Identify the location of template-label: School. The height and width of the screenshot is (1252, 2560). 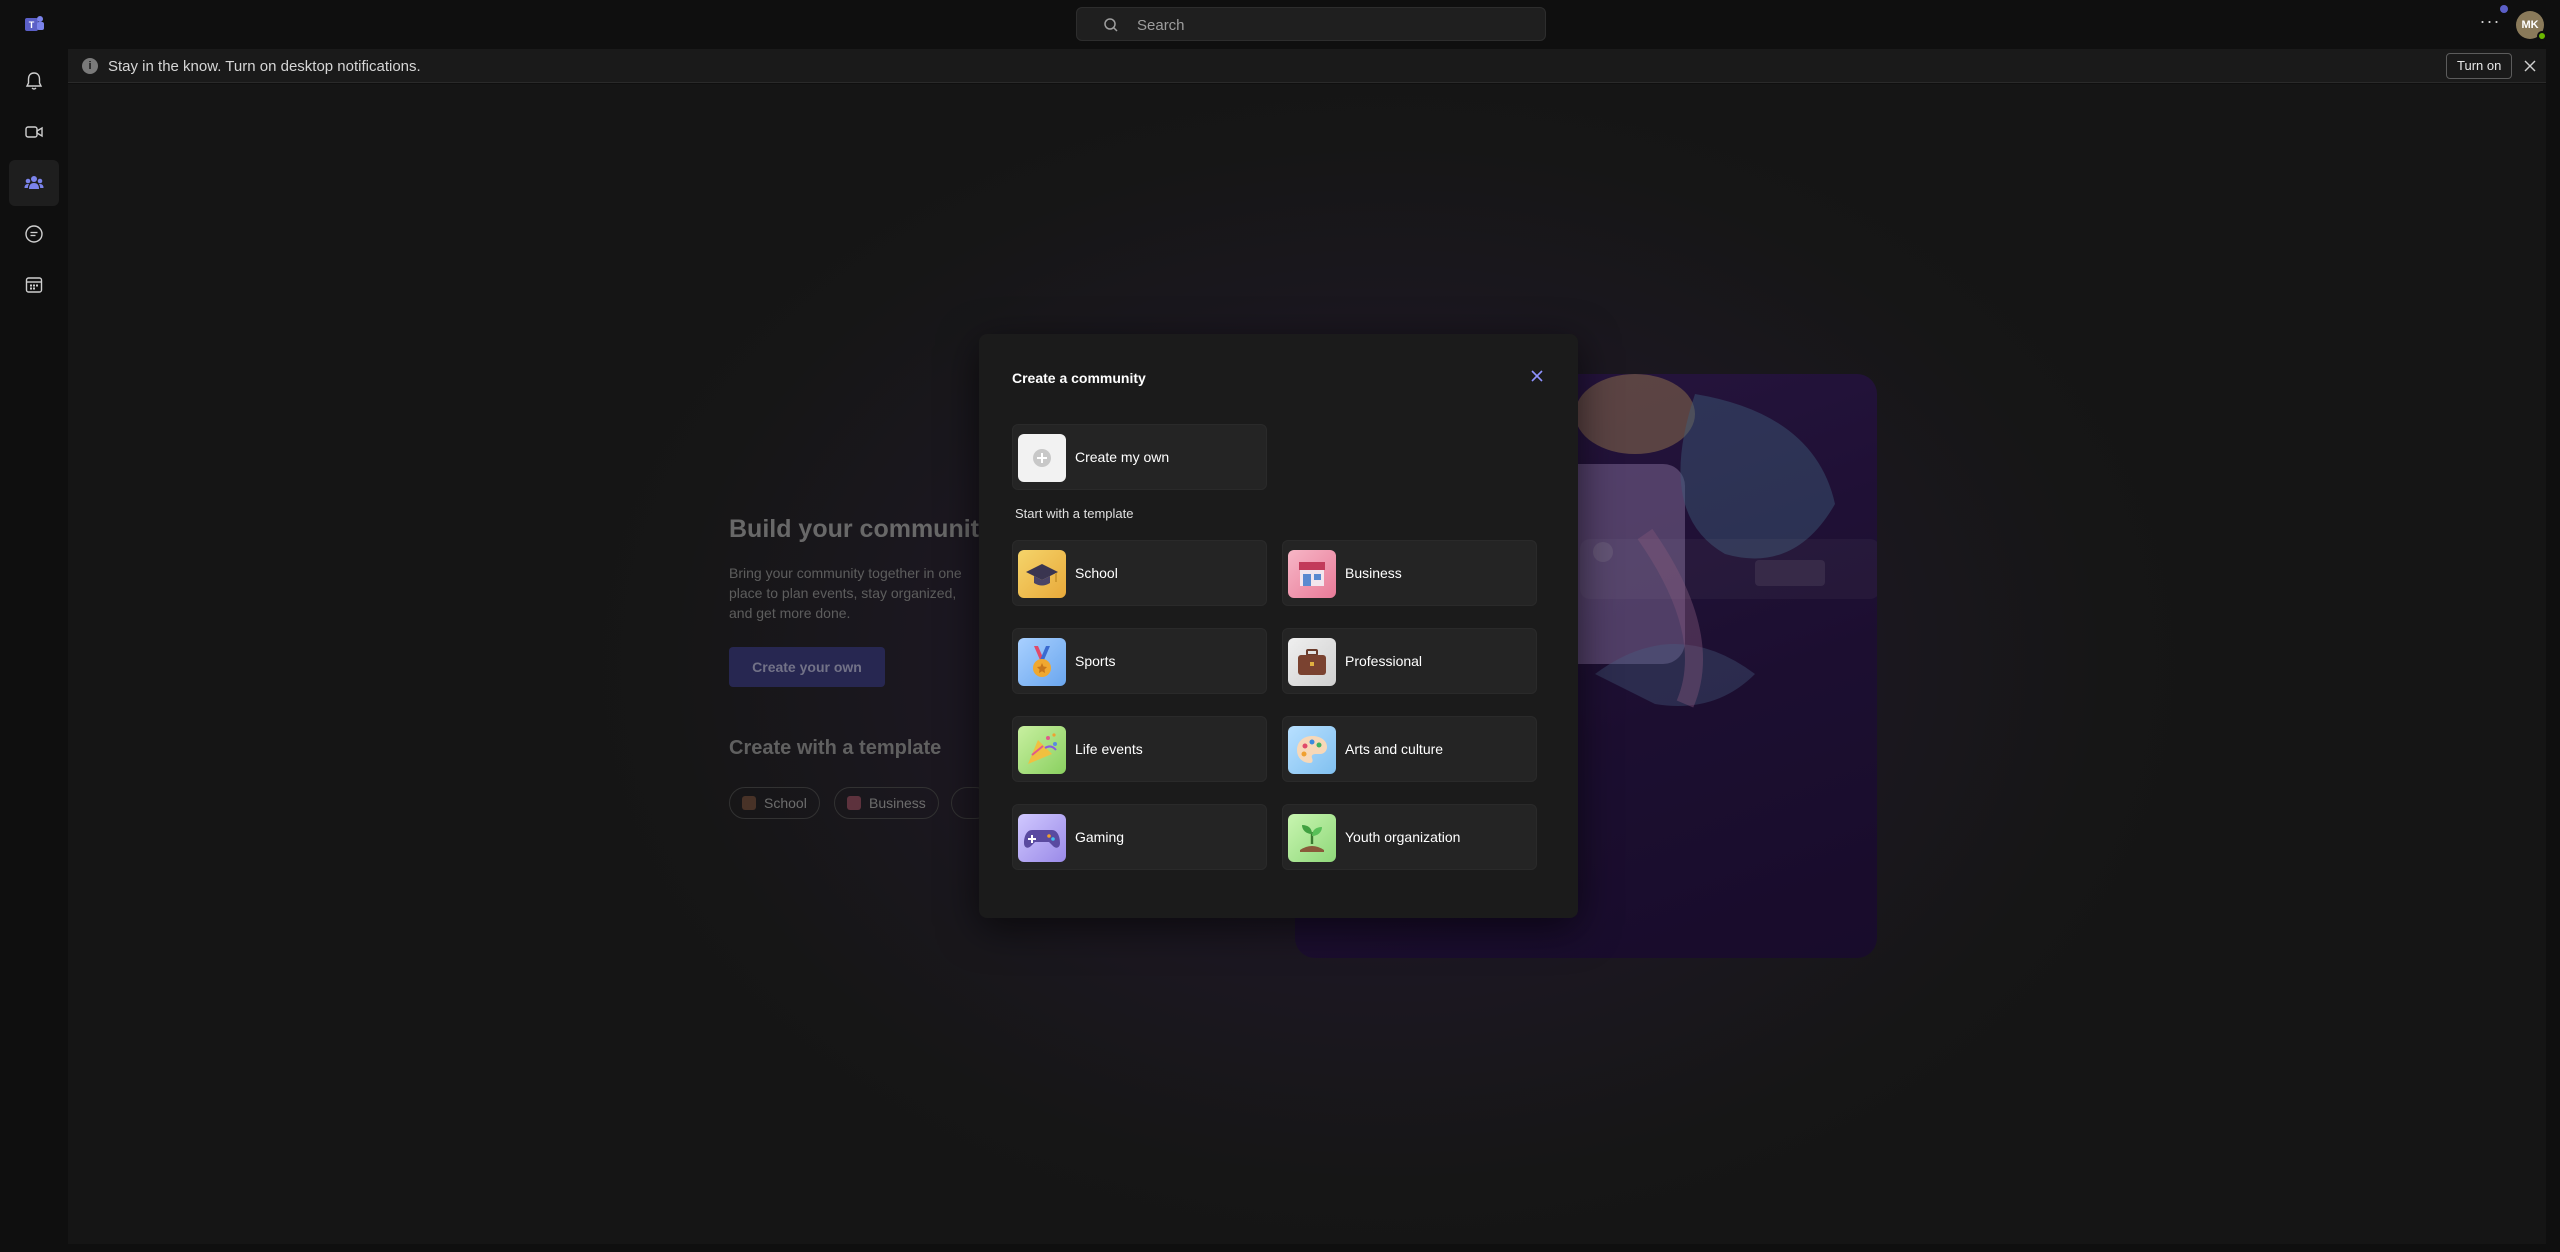
(1096, 573).